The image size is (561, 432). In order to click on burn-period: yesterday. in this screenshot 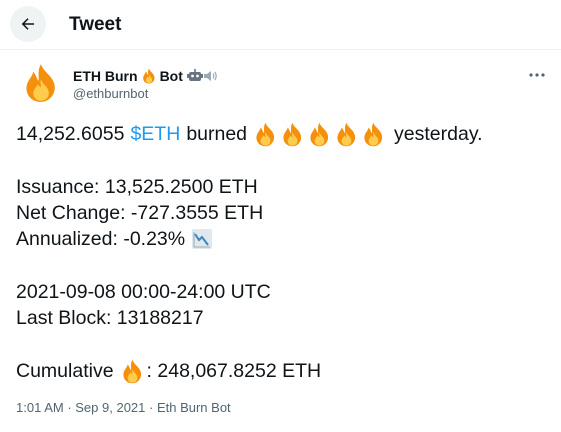, I will do `click(438, 134)`.